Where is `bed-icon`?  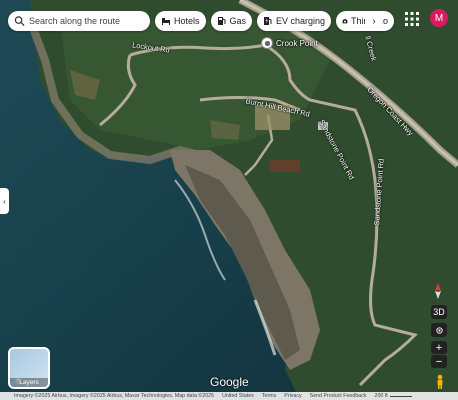
bed-icon is located at coordinates (166, 21).